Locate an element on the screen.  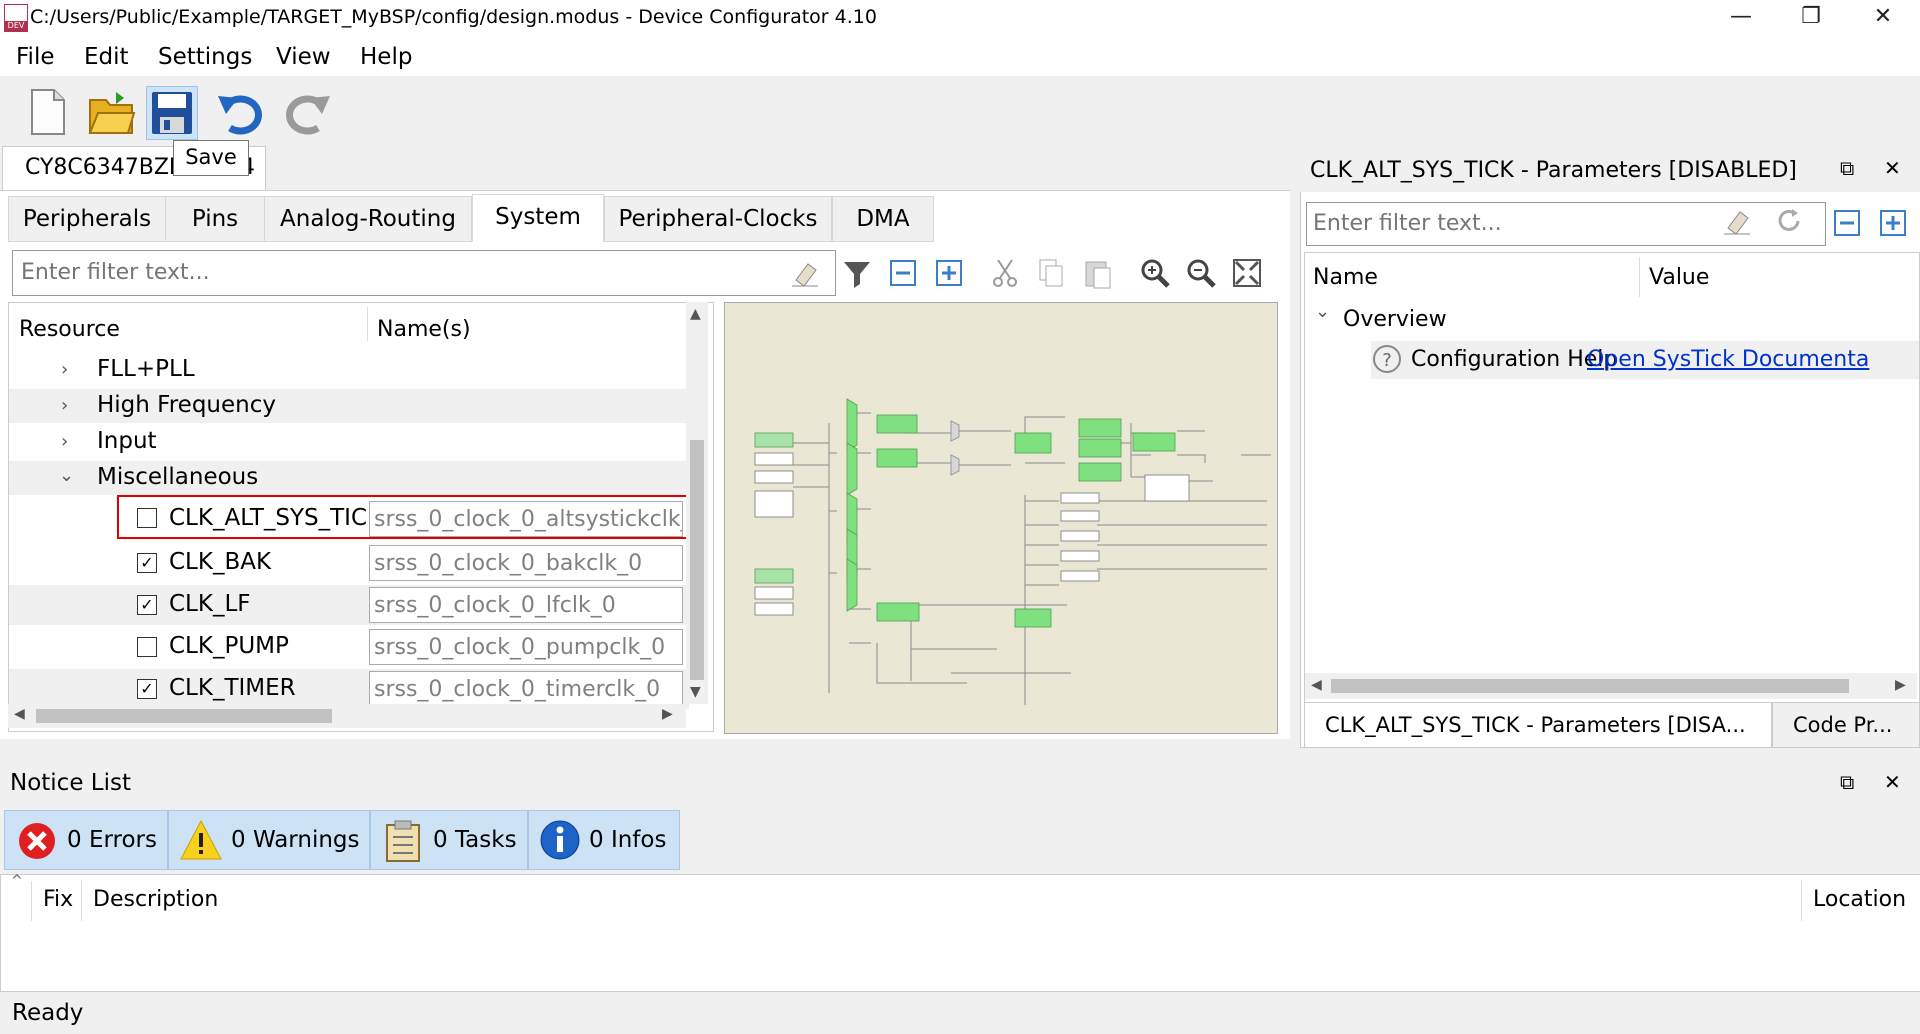
tab-dma: DMA is located at coordinates (883, 219).